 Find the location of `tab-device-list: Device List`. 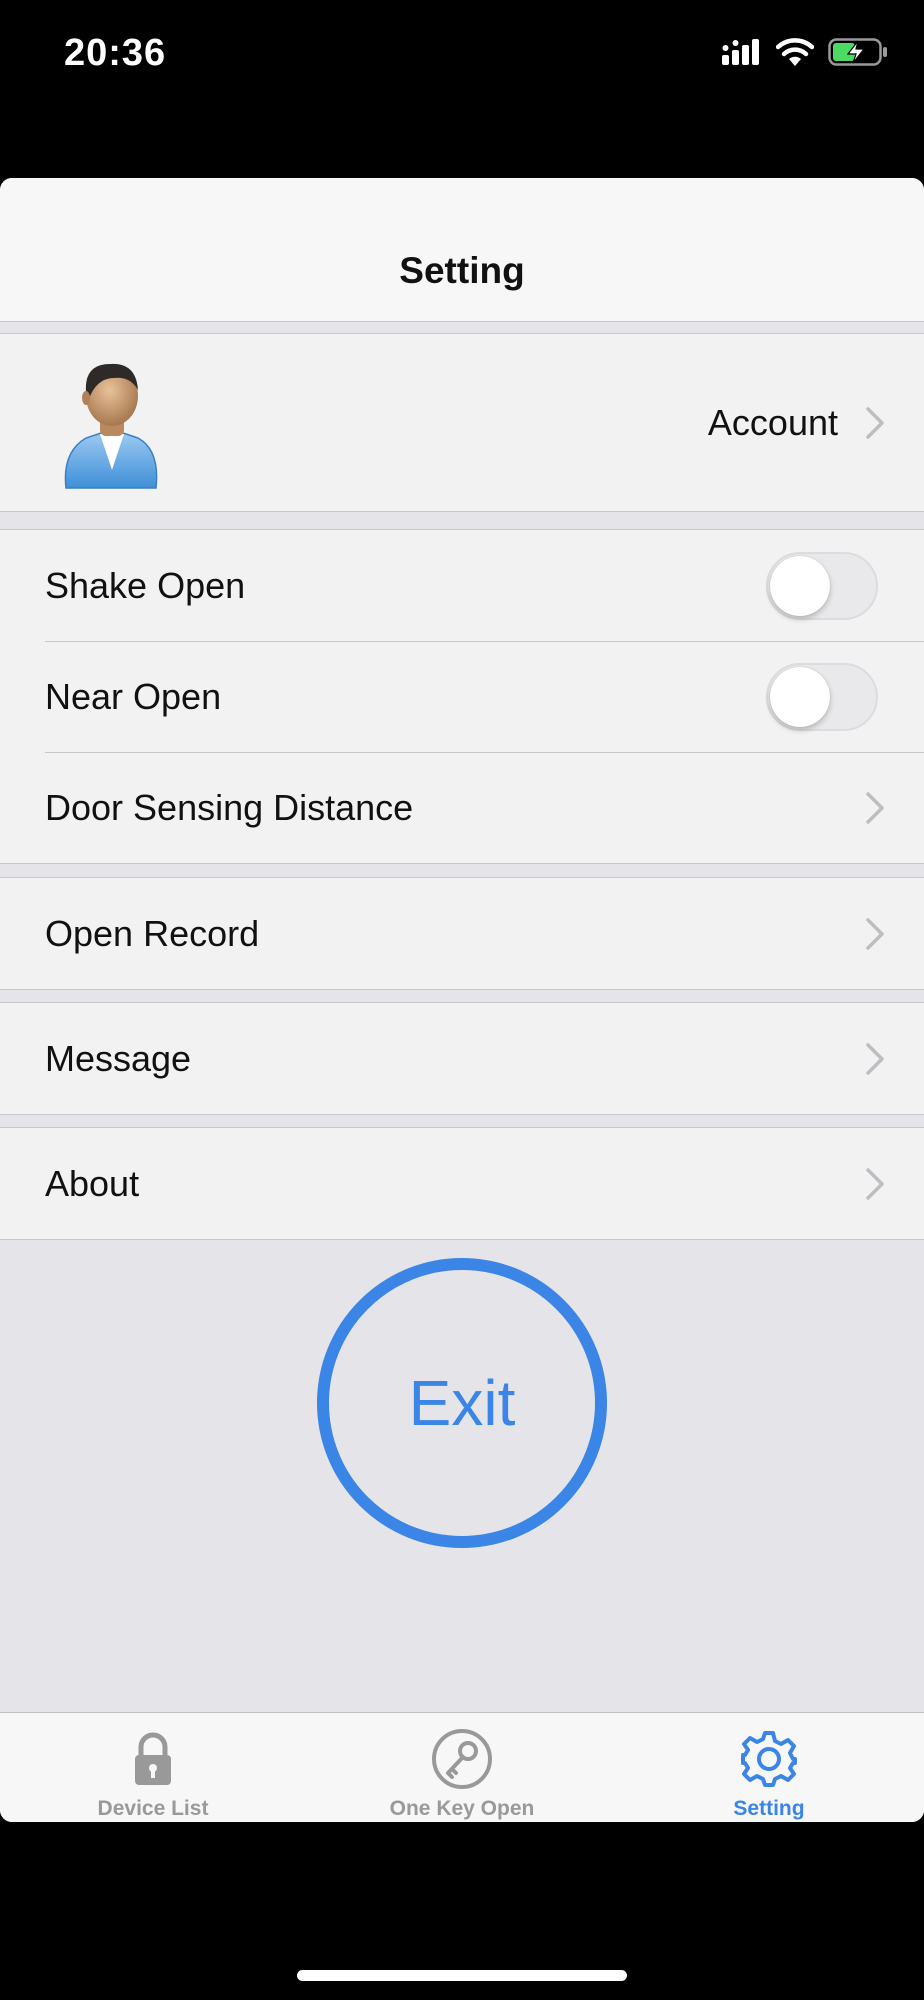

tab-device-list: Device List is located at coordinates (153, 1767).